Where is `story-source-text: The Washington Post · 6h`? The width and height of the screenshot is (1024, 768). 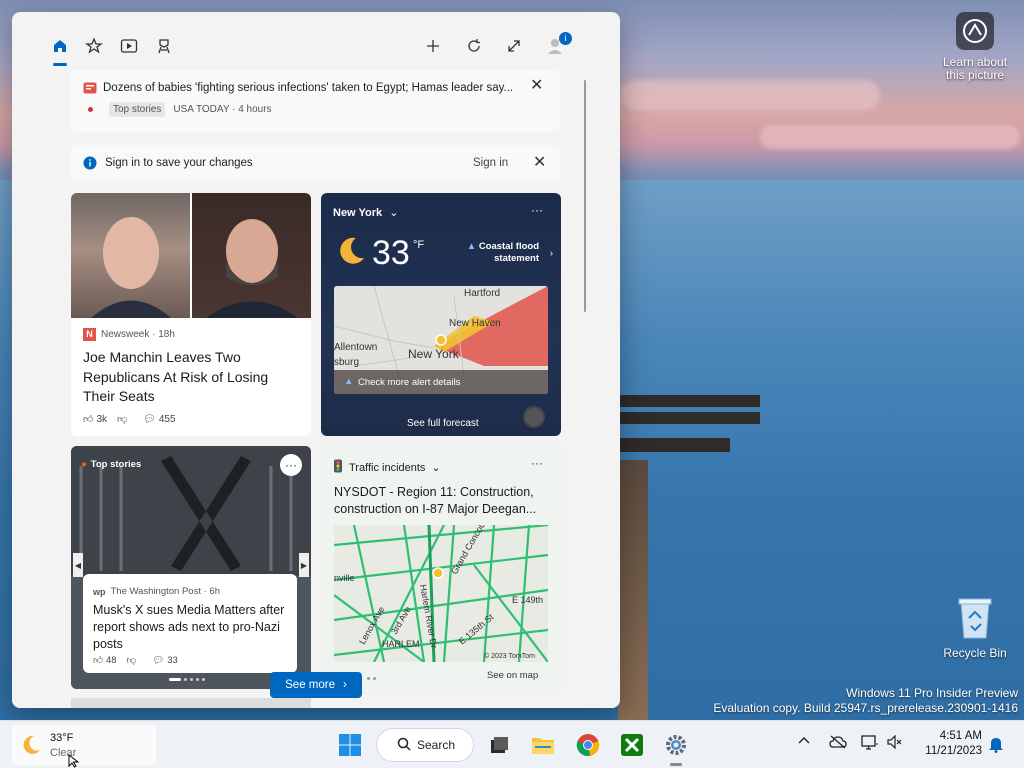
story-source-text: The Washington Post · 6h is located at coordinates (165, 591).